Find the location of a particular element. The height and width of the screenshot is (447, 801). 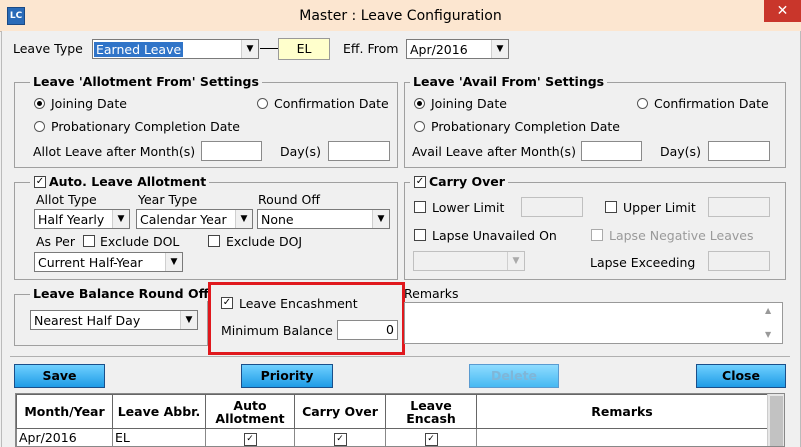

avail-probation-radio is located at coordinates (419, 126).